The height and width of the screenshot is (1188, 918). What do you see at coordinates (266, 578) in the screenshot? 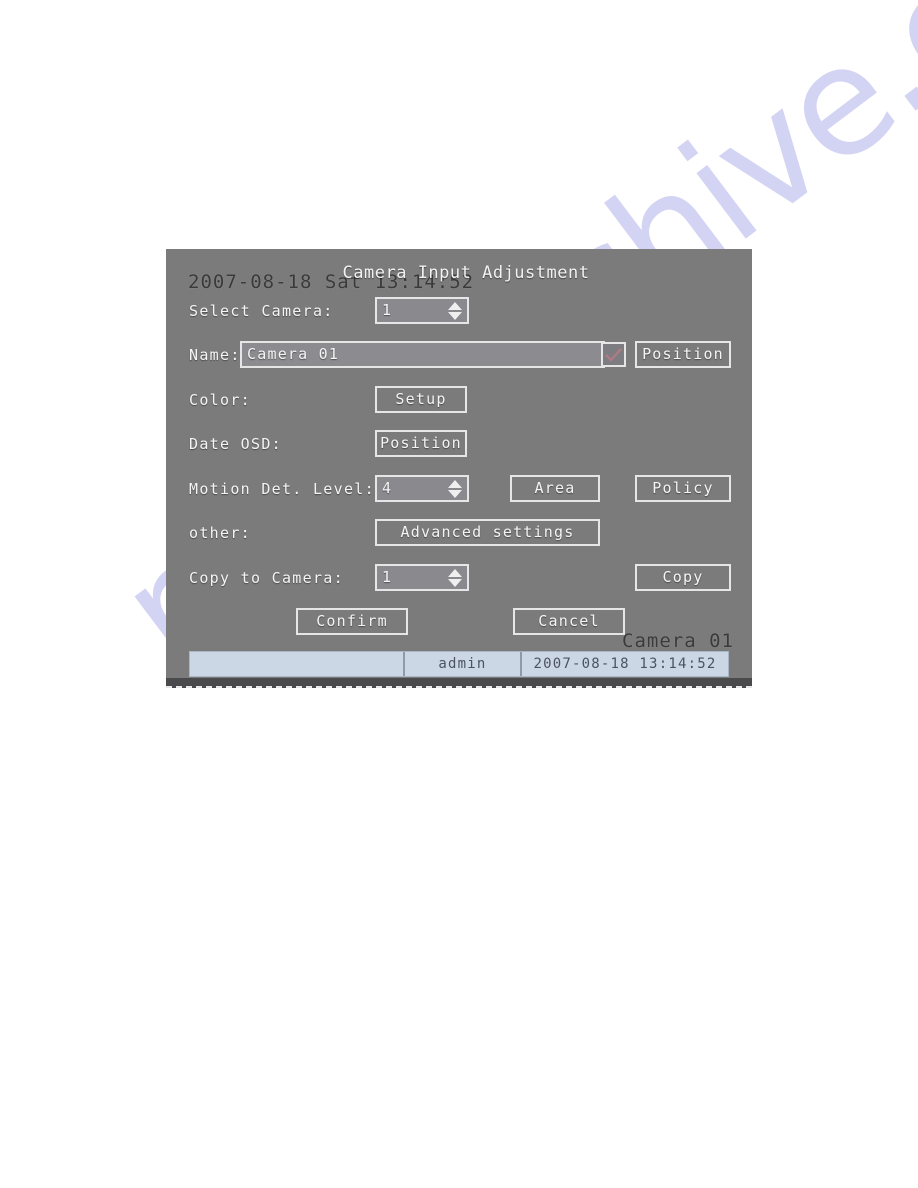
I see `copy-to-camera-label: Copy to Camera:` at bounding box center [266, 578].